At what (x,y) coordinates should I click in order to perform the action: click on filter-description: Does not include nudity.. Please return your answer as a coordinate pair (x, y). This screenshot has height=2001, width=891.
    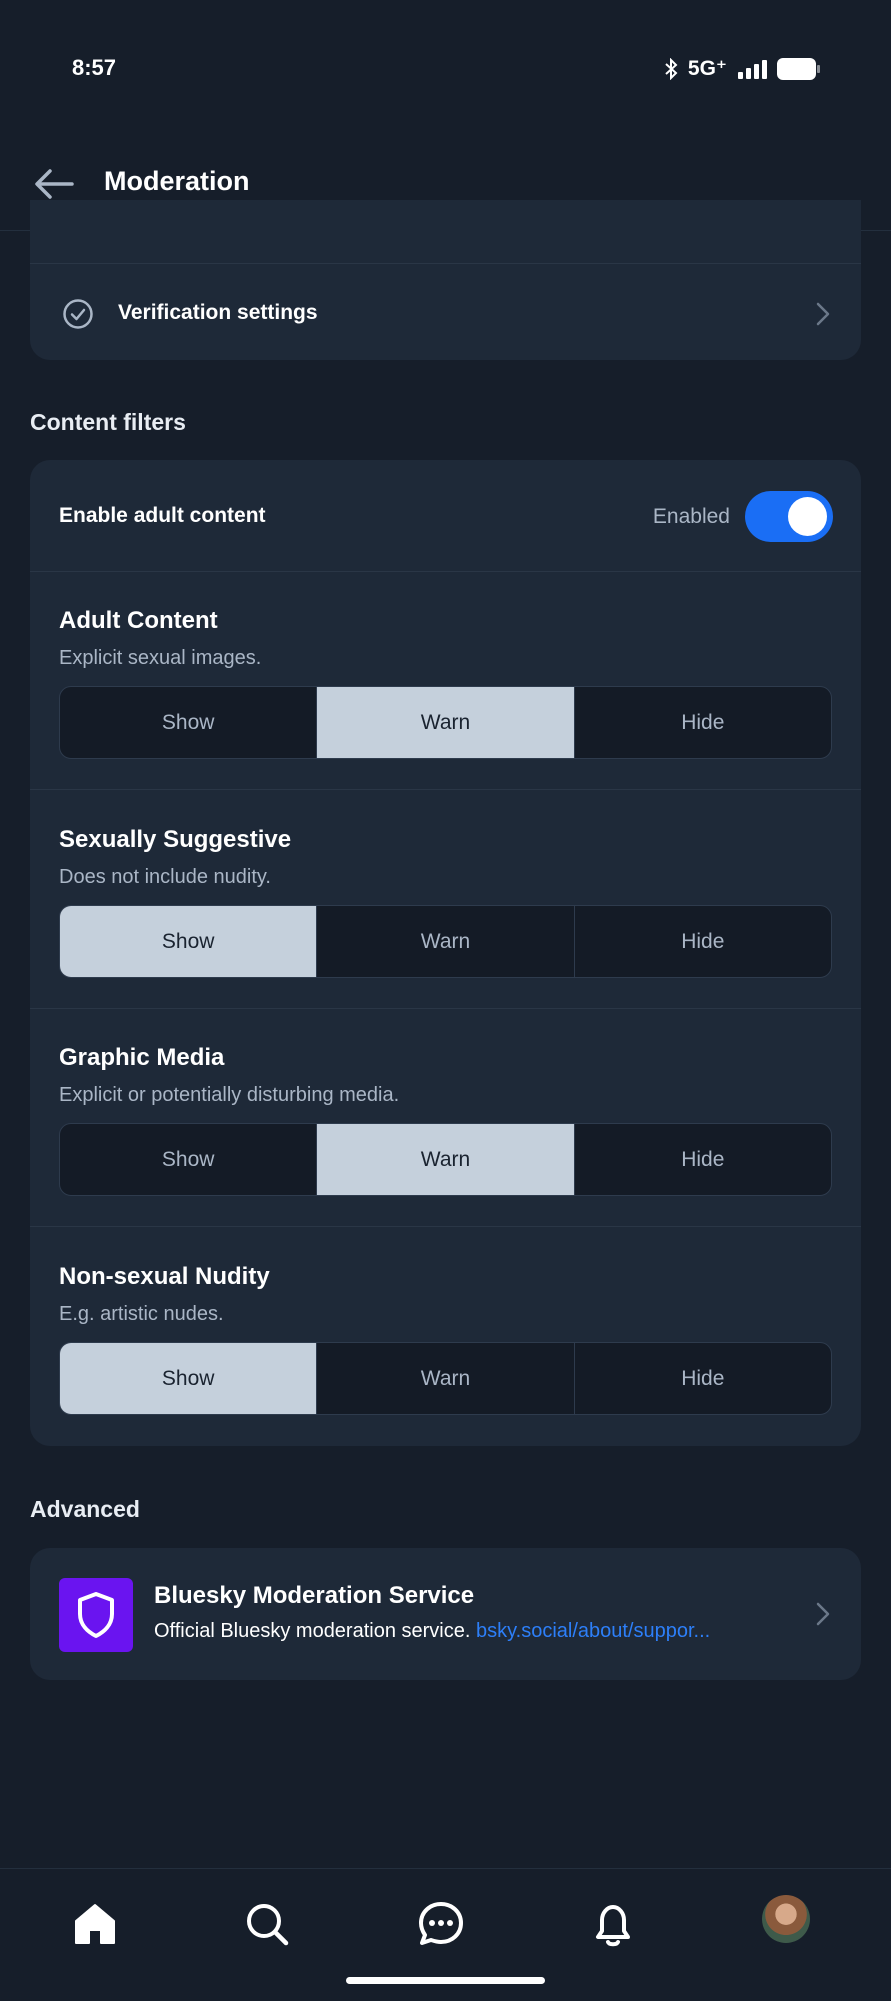
    Looking at the image, I should click on (165, 877).